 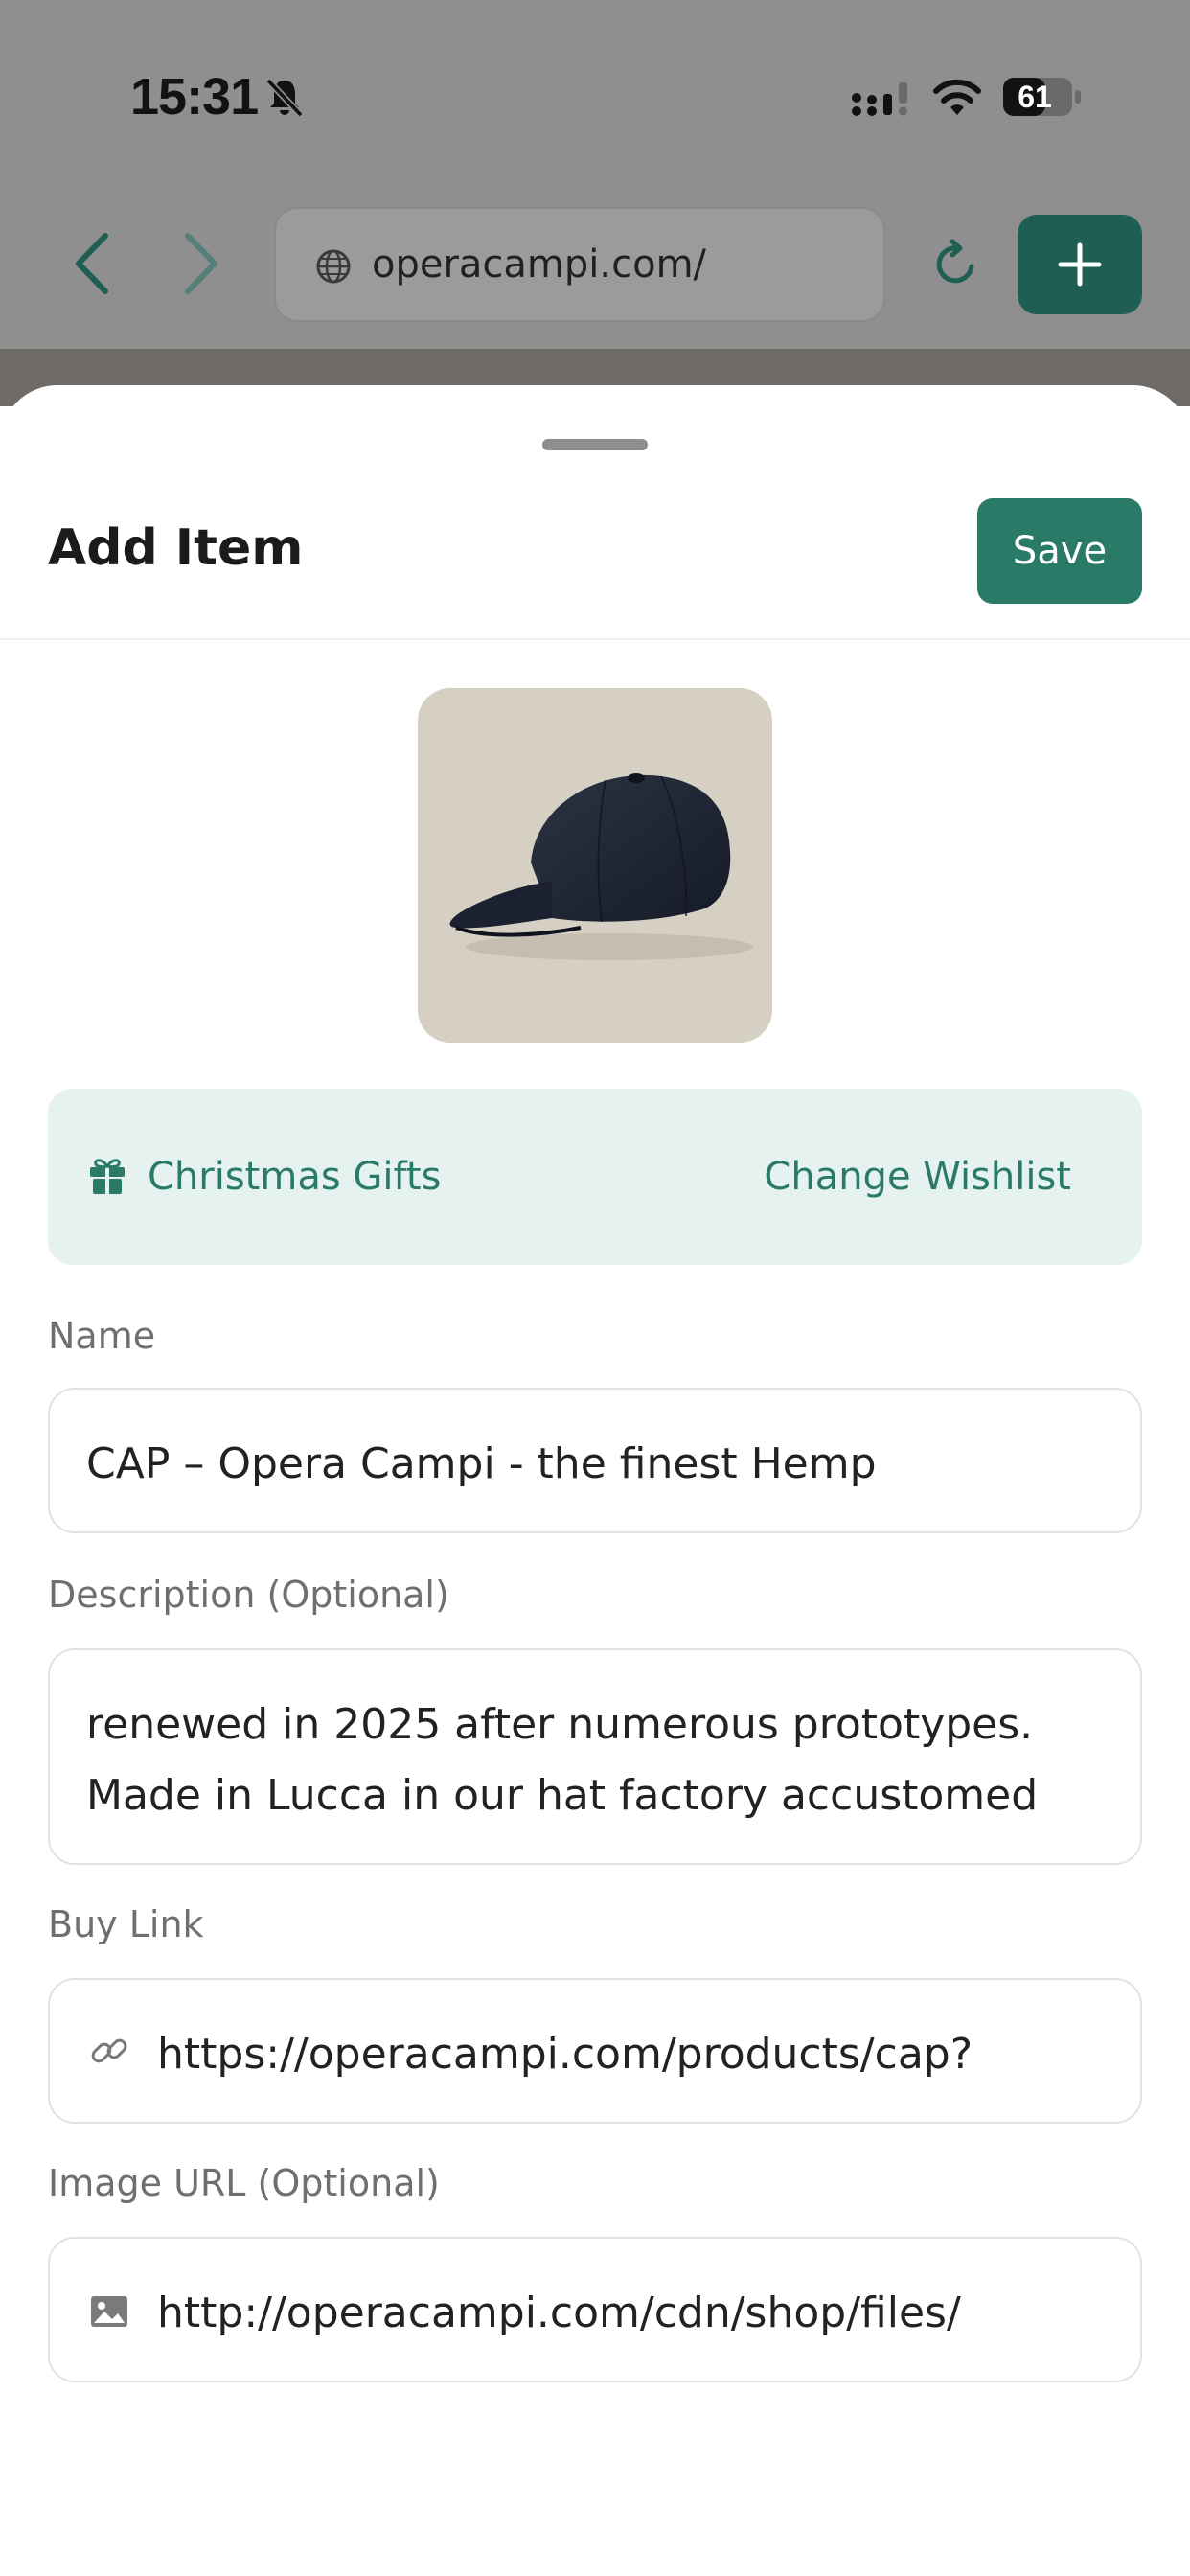 What do you see at coordinates (559, 2312) in the screenshot?
I see `image-url-value: http://operacampi.com/cdn/shop/files/` at bounding box center [559, 2312].